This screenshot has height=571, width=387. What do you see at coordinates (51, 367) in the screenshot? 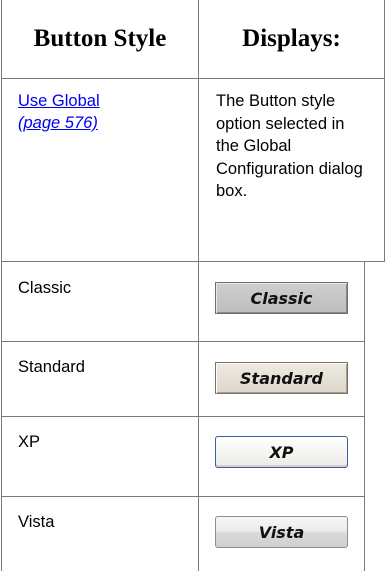
I see `style-name-standard: Standard` at bounding box center [51, 367].